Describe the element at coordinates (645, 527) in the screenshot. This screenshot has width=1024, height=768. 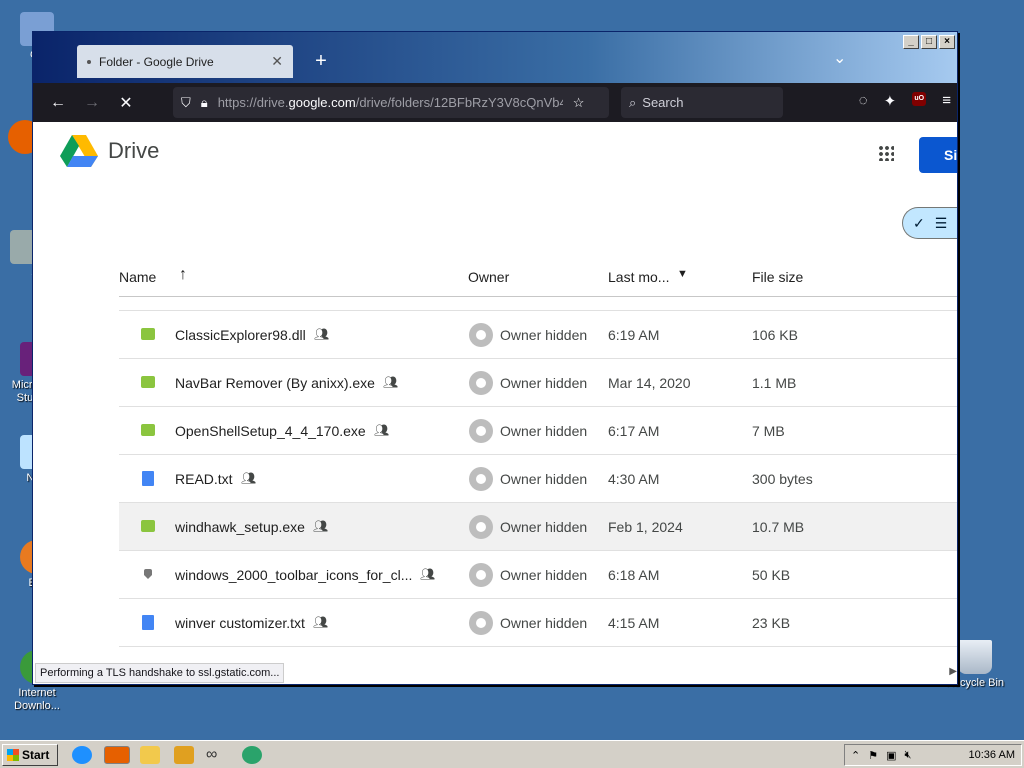
I see `last-modified: Feb 1, 2024` at that location.